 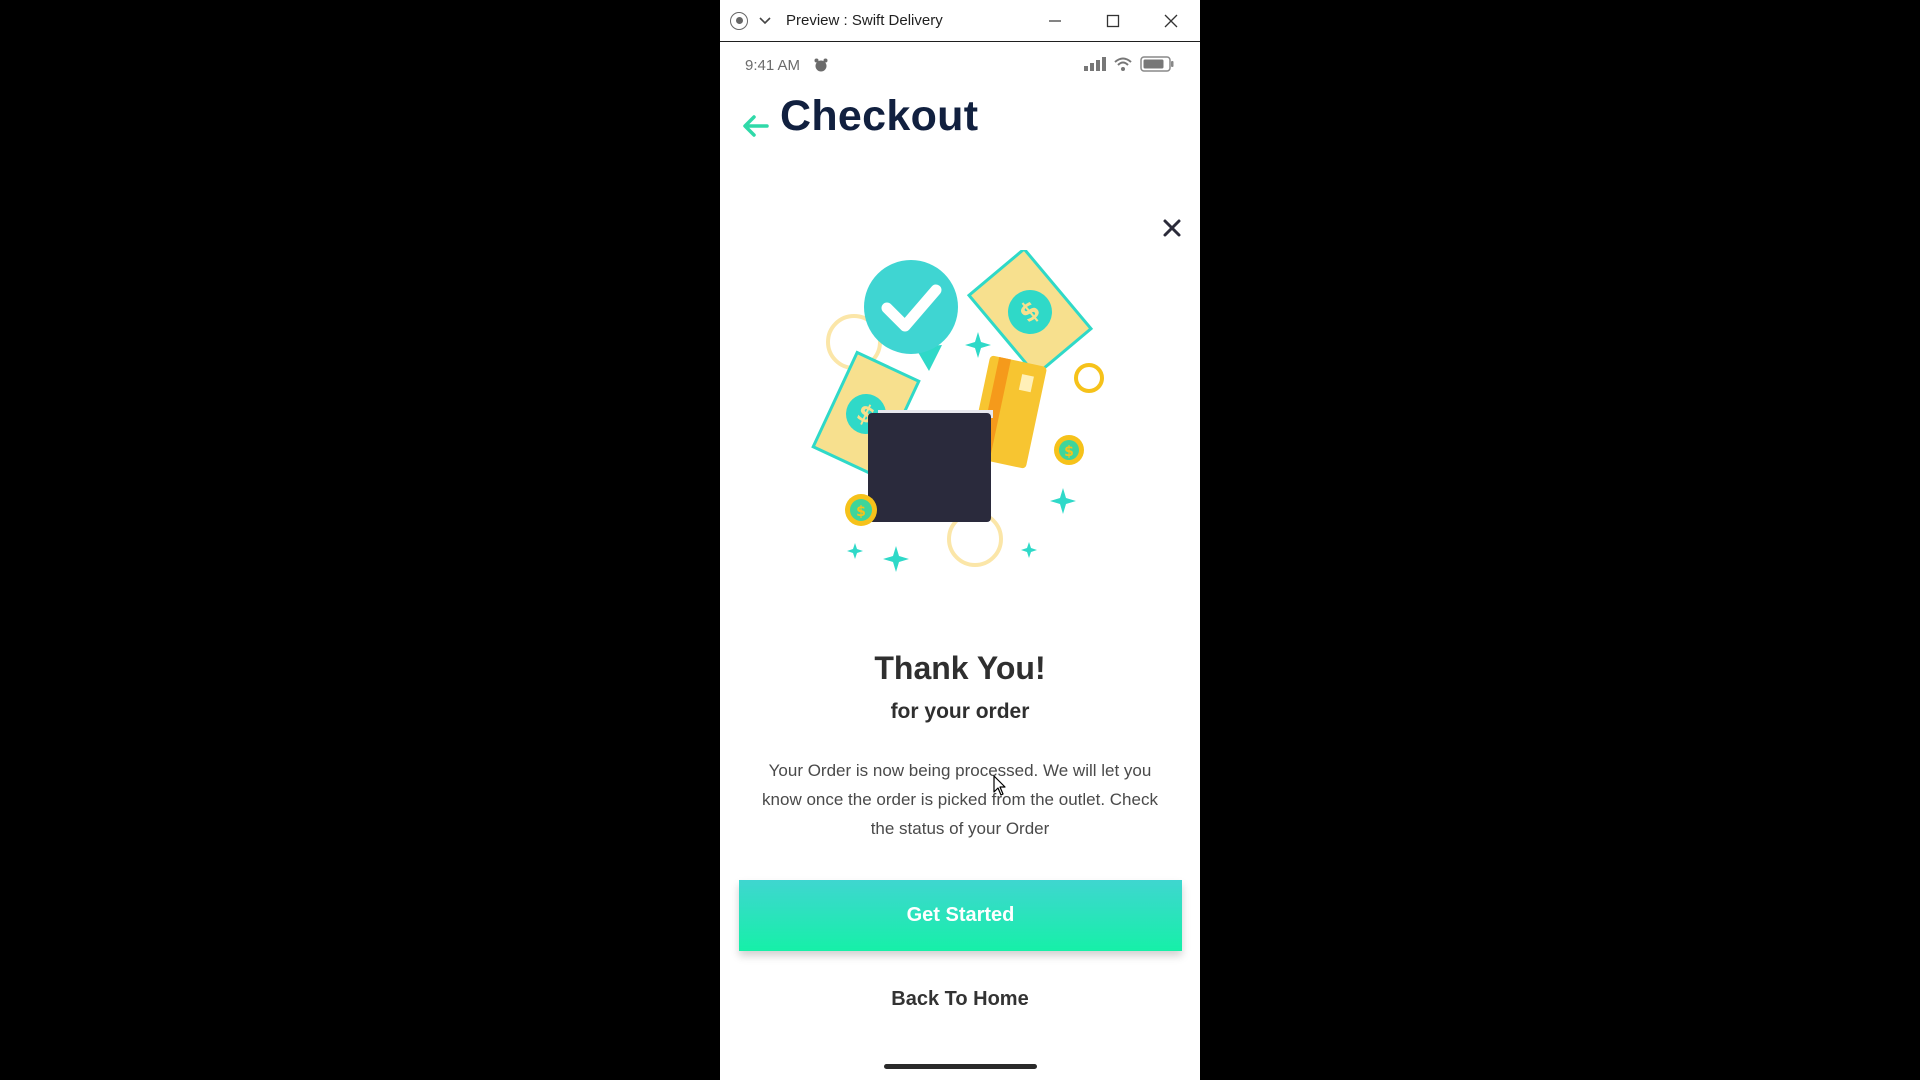 What do you see at coordinates (960, 65) in the screenshot?
I see `phone-status-bar: 9:41 AM` at bounding box center [960, 65].